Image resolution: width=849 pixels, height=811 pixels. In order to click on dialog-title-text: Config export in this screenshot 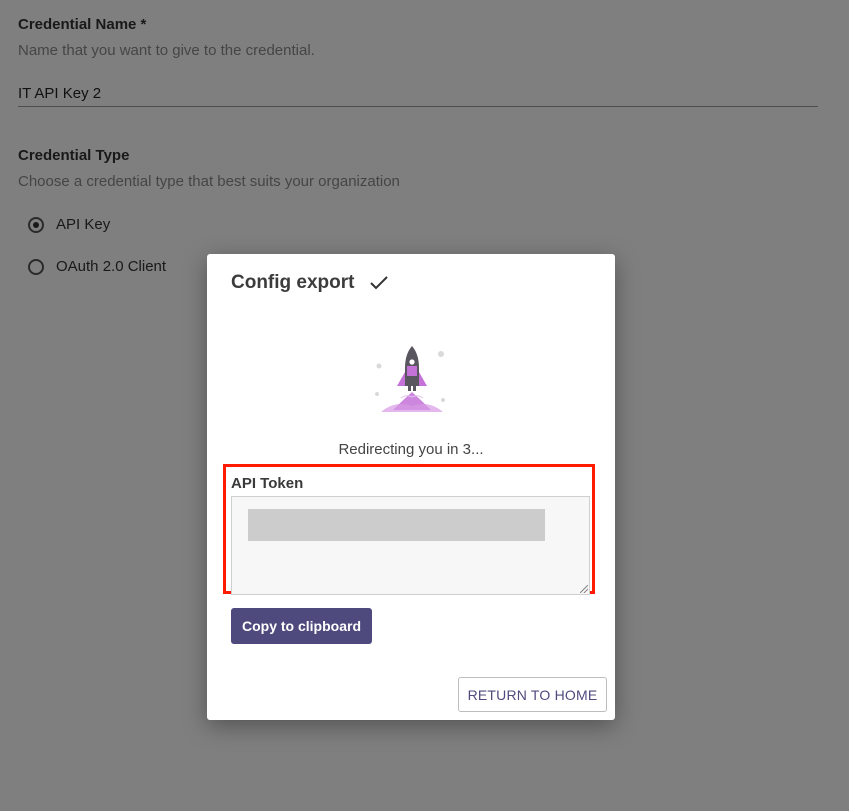, I will do `click(293, 282)`.